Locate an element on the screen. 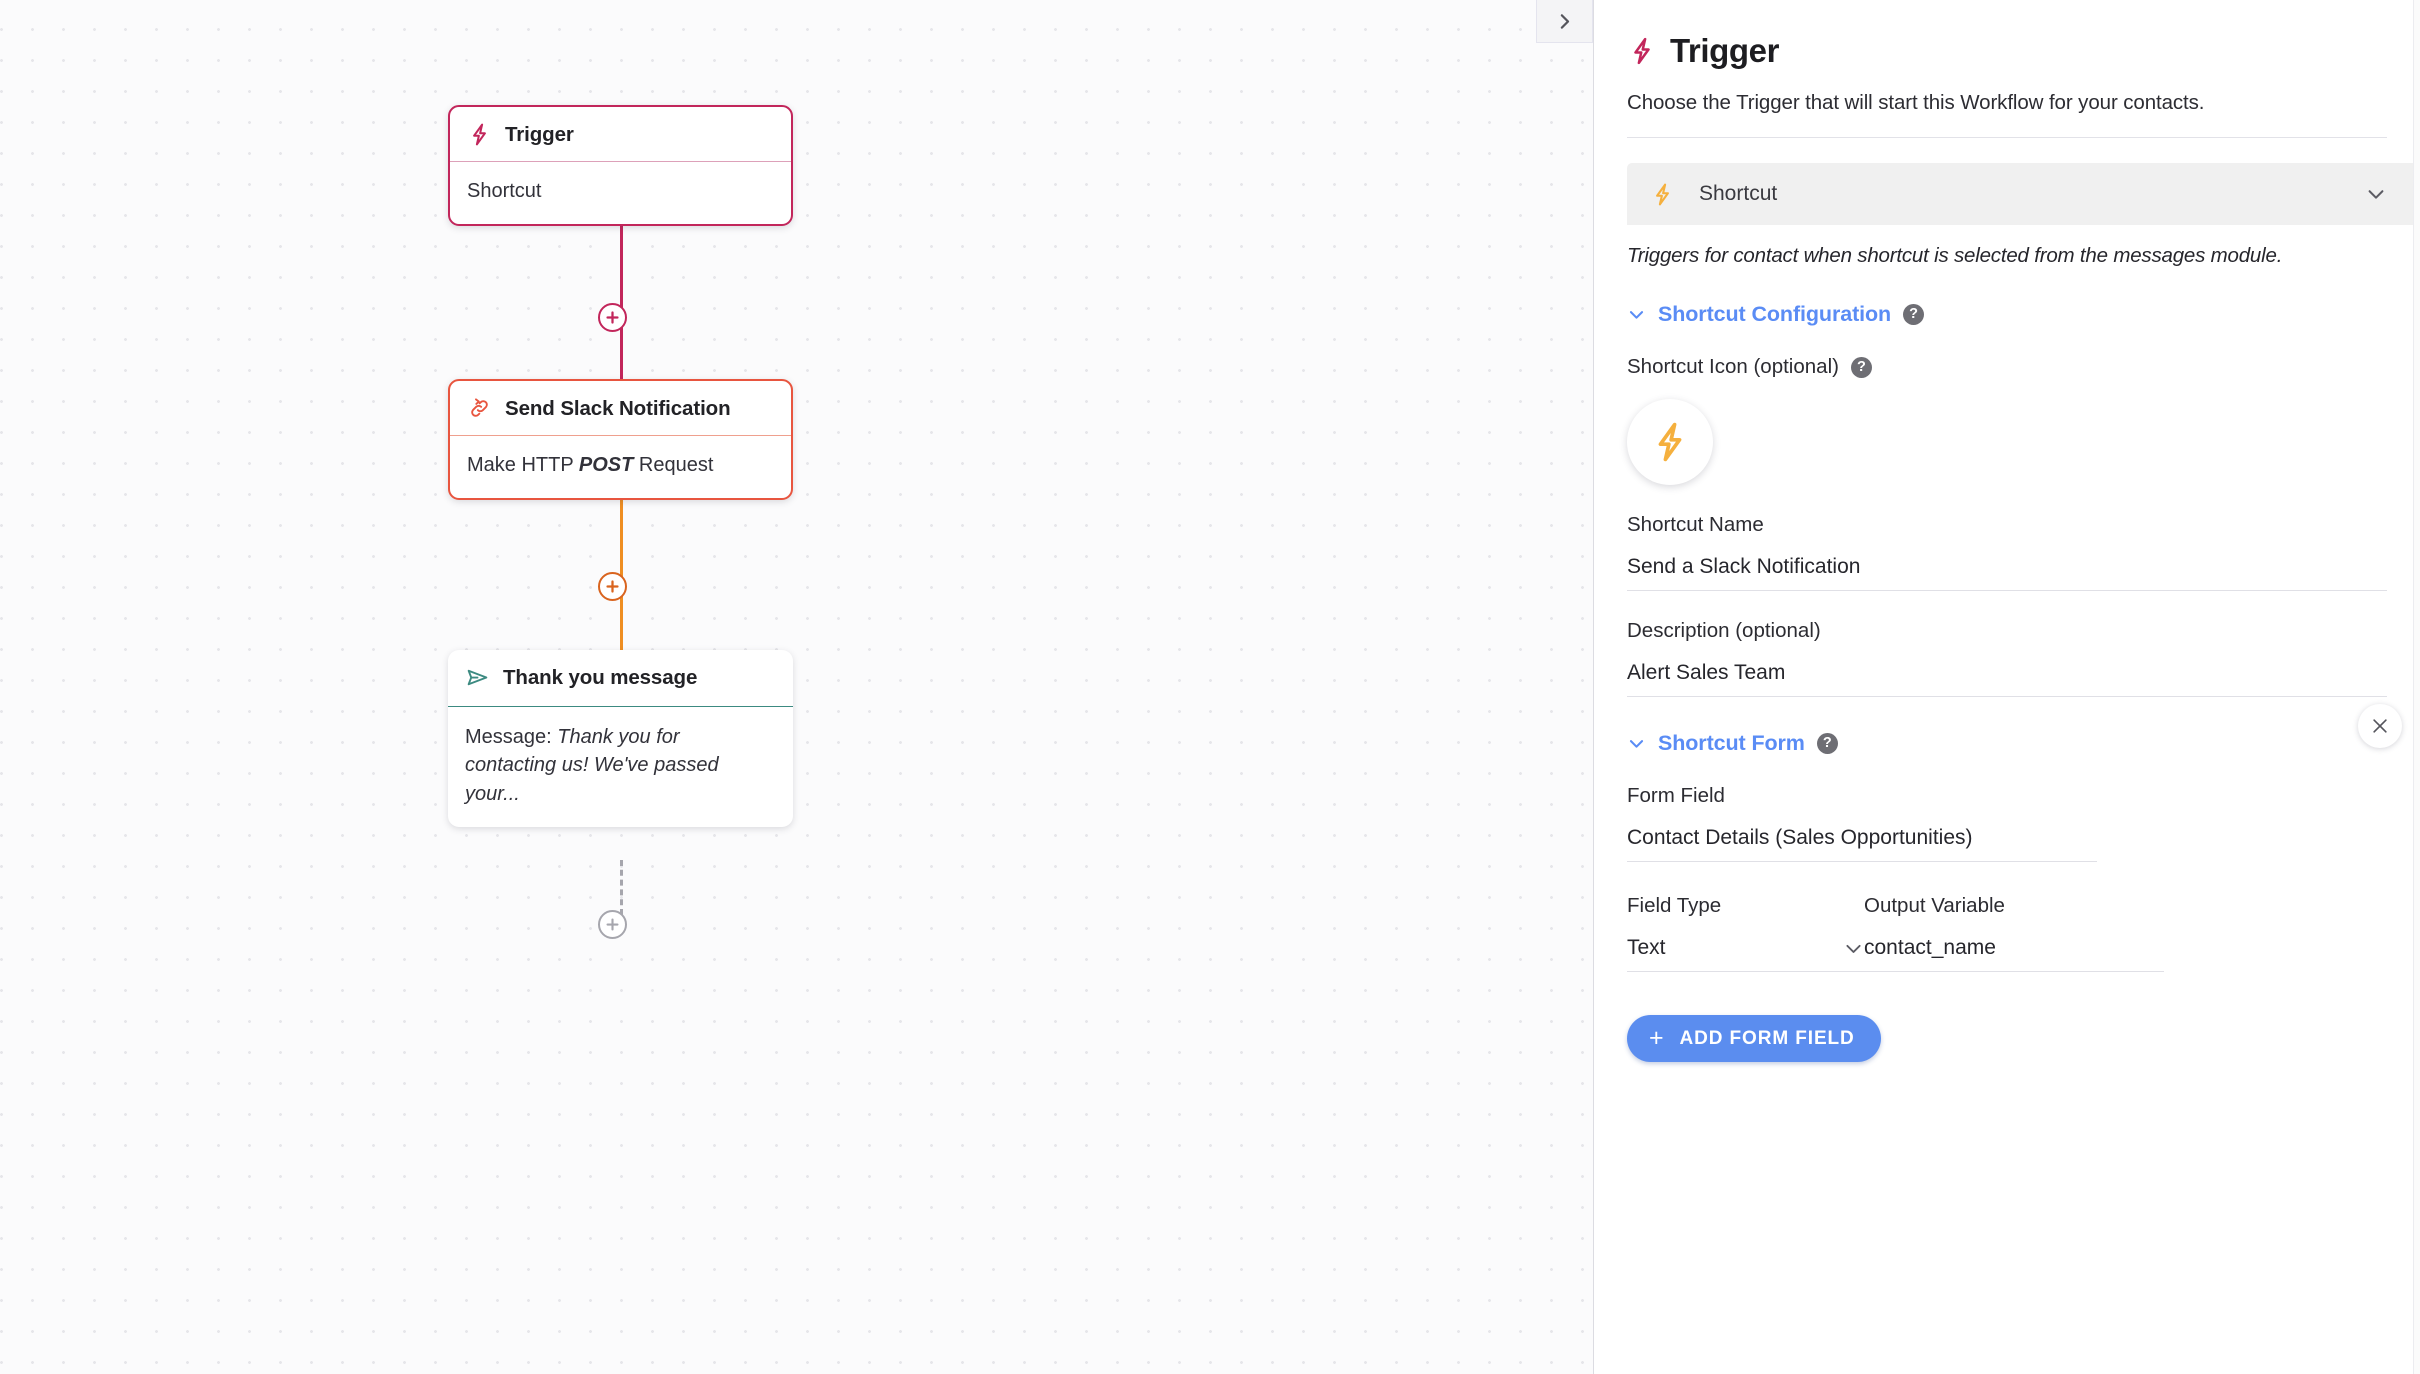  output-variable-input: contact_name is located at coordinates (2014, 954).